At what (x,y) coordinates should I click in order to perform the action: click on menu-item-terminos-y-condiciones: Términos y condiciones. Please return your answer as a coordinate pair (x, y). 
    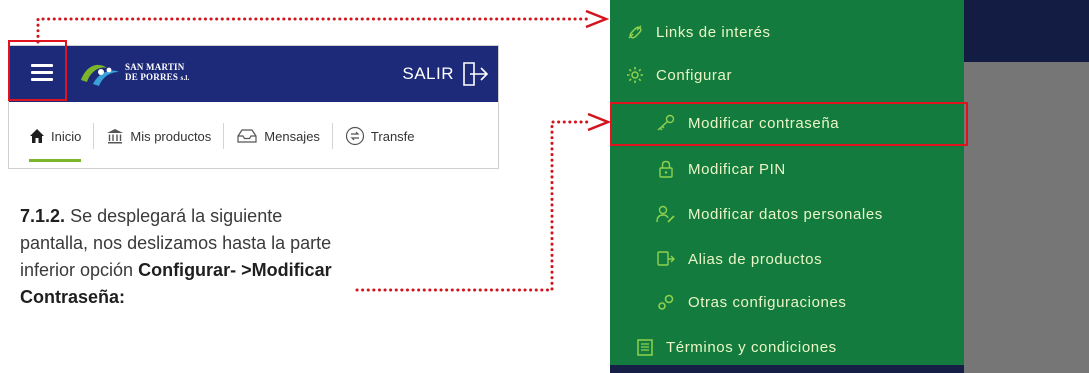
    Looking at the image, I should click on (736, 347).